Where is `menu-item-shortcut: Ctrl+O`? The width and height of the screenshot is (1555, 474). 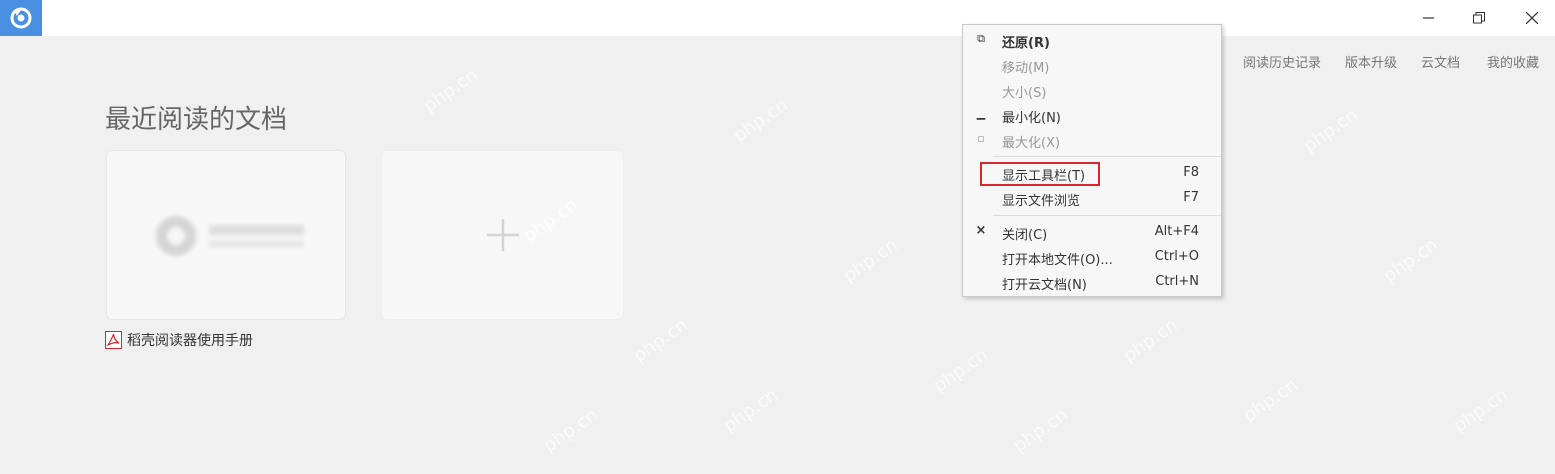 menu-item-shortcut: Ctrl+O is located at coordinates (1176, 256).